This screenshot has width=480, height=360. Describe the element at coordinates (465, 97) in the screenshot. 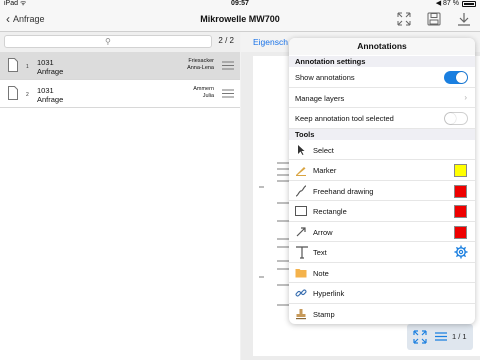

I see `chevron-right-icon: ›` at that location.